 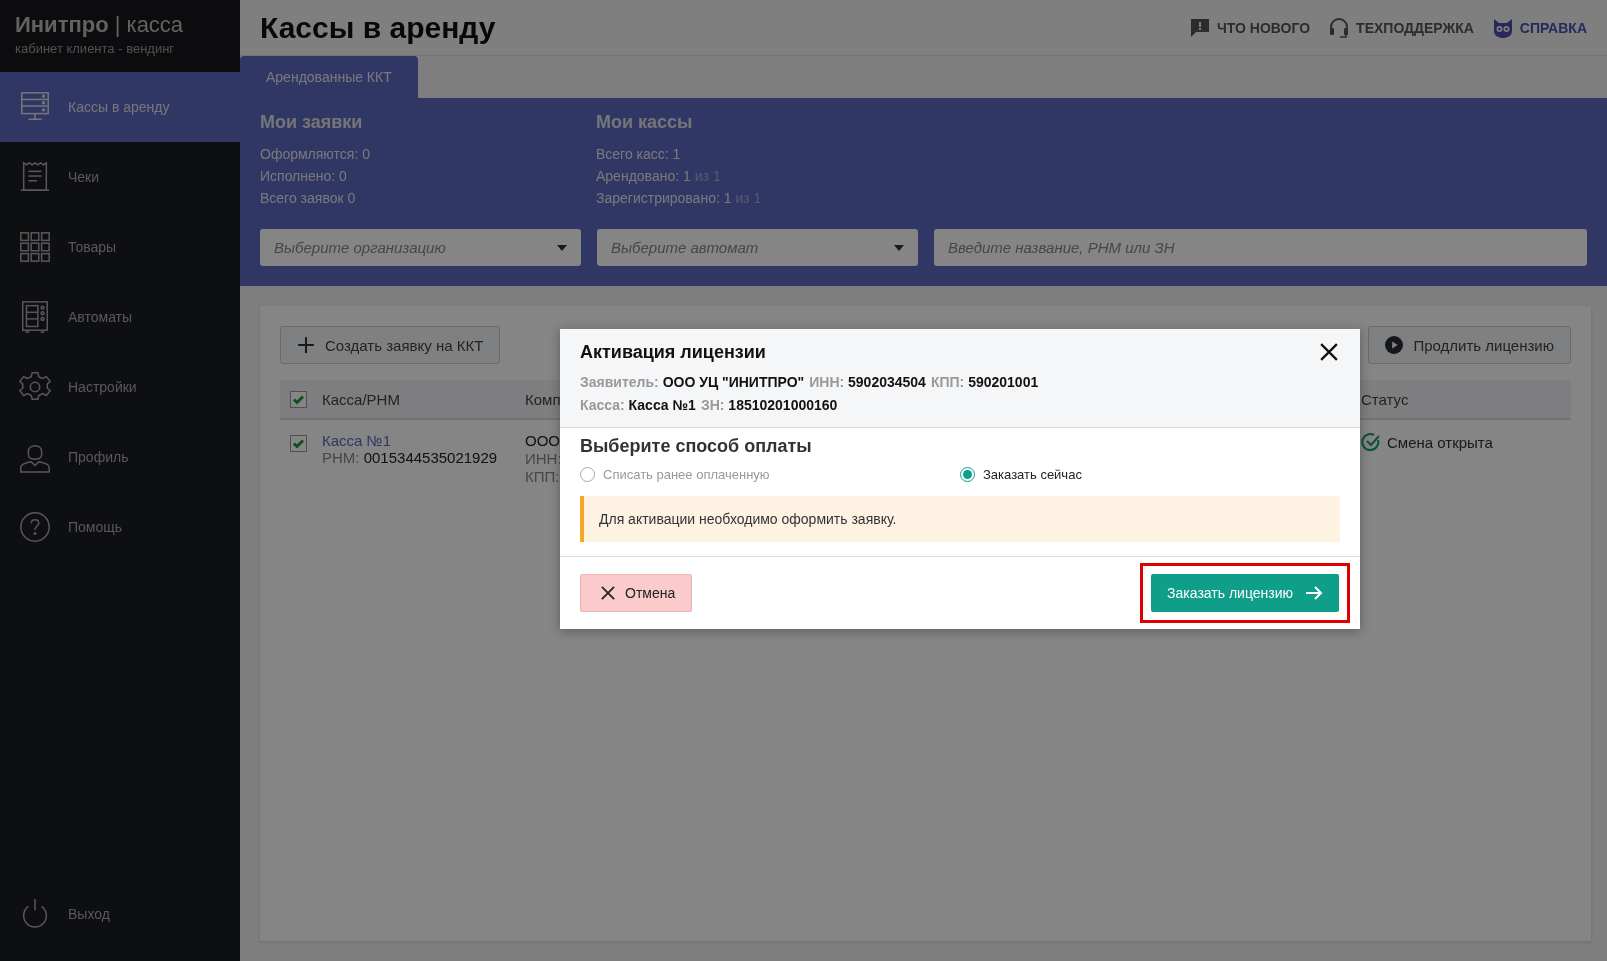 What do you see at coordinates (120, 387) in the screenshot?
I see `sidebar-item: Настройки` at bounding box center [120, 387].